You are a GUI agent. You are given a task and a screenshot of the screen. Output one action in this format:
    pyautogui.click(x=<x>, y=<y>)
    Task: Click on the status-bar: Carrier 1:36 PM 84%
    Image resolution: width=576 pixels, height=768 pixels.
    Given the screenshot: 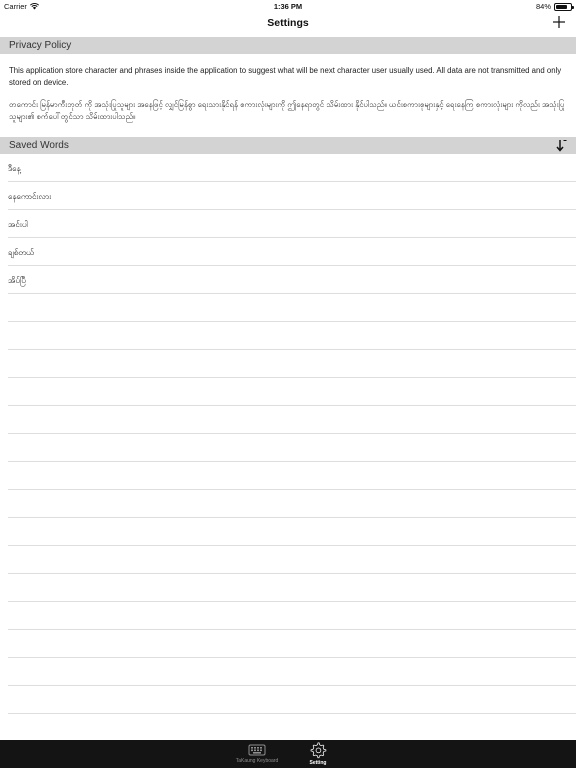 What is the action you would take?
    pyautogui.click(x=288, y=6)
    